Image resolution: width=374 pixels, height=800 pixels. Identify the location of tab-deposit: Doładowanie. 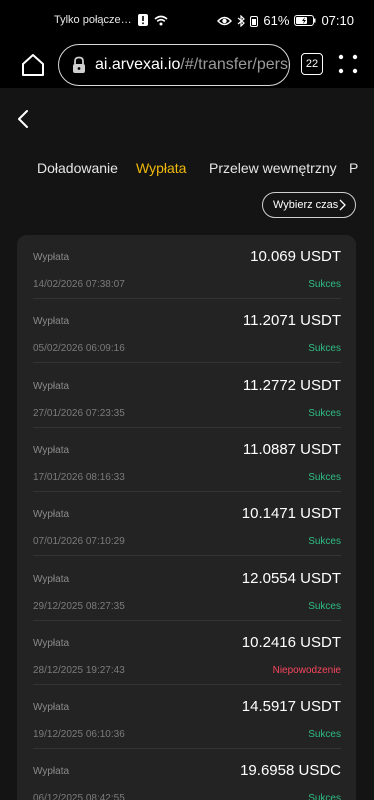
(77, 168).